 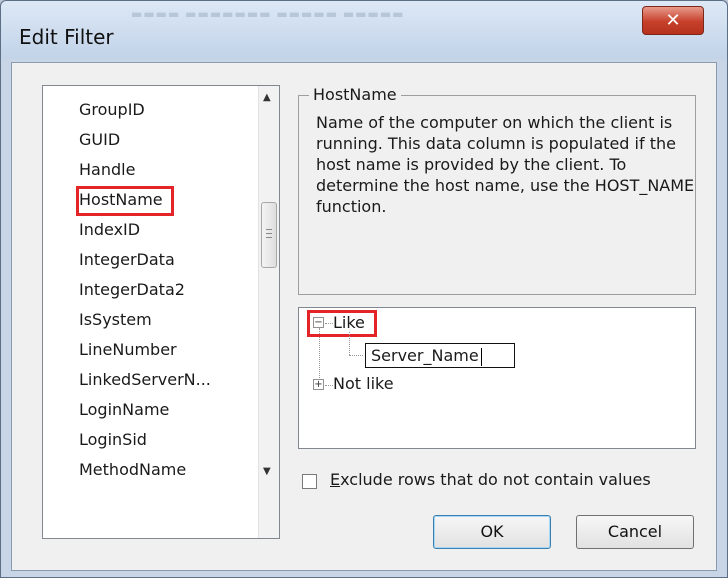 What do you see at coordinates (267, 471) in the screenshot?
I see `scroll-down-icon: ▼` at bounding box center [267, 471].